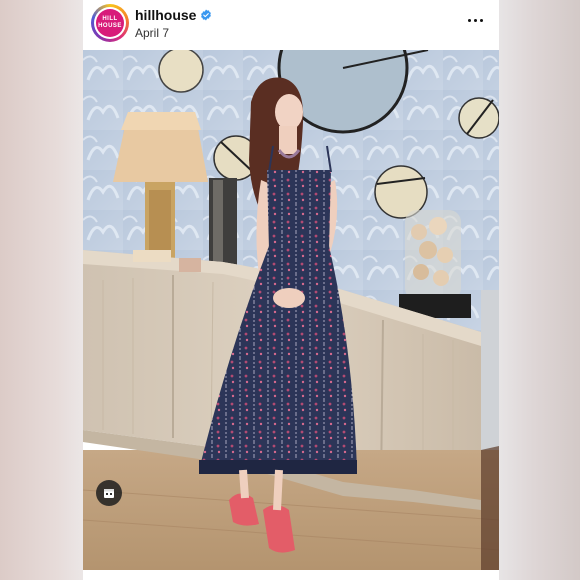 Image resolution: width=580 pixels, height=580 pixels. Describe the element at coordinates (152, 33) in the screenshot. I see `post-date: April 7` at that location.